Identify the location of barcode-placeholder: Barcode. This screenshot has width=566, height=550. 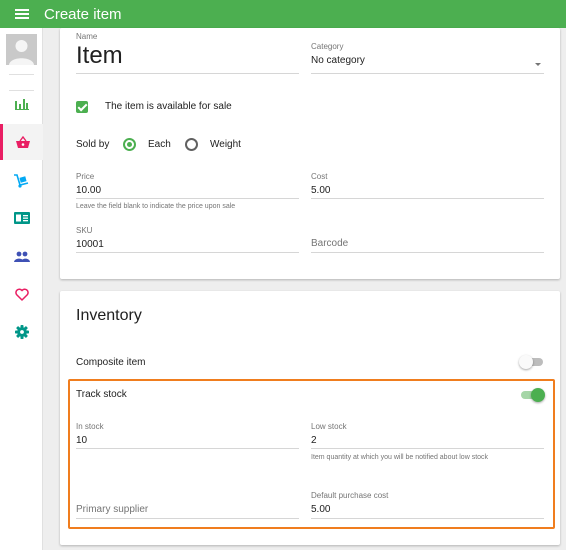
(329, 243).